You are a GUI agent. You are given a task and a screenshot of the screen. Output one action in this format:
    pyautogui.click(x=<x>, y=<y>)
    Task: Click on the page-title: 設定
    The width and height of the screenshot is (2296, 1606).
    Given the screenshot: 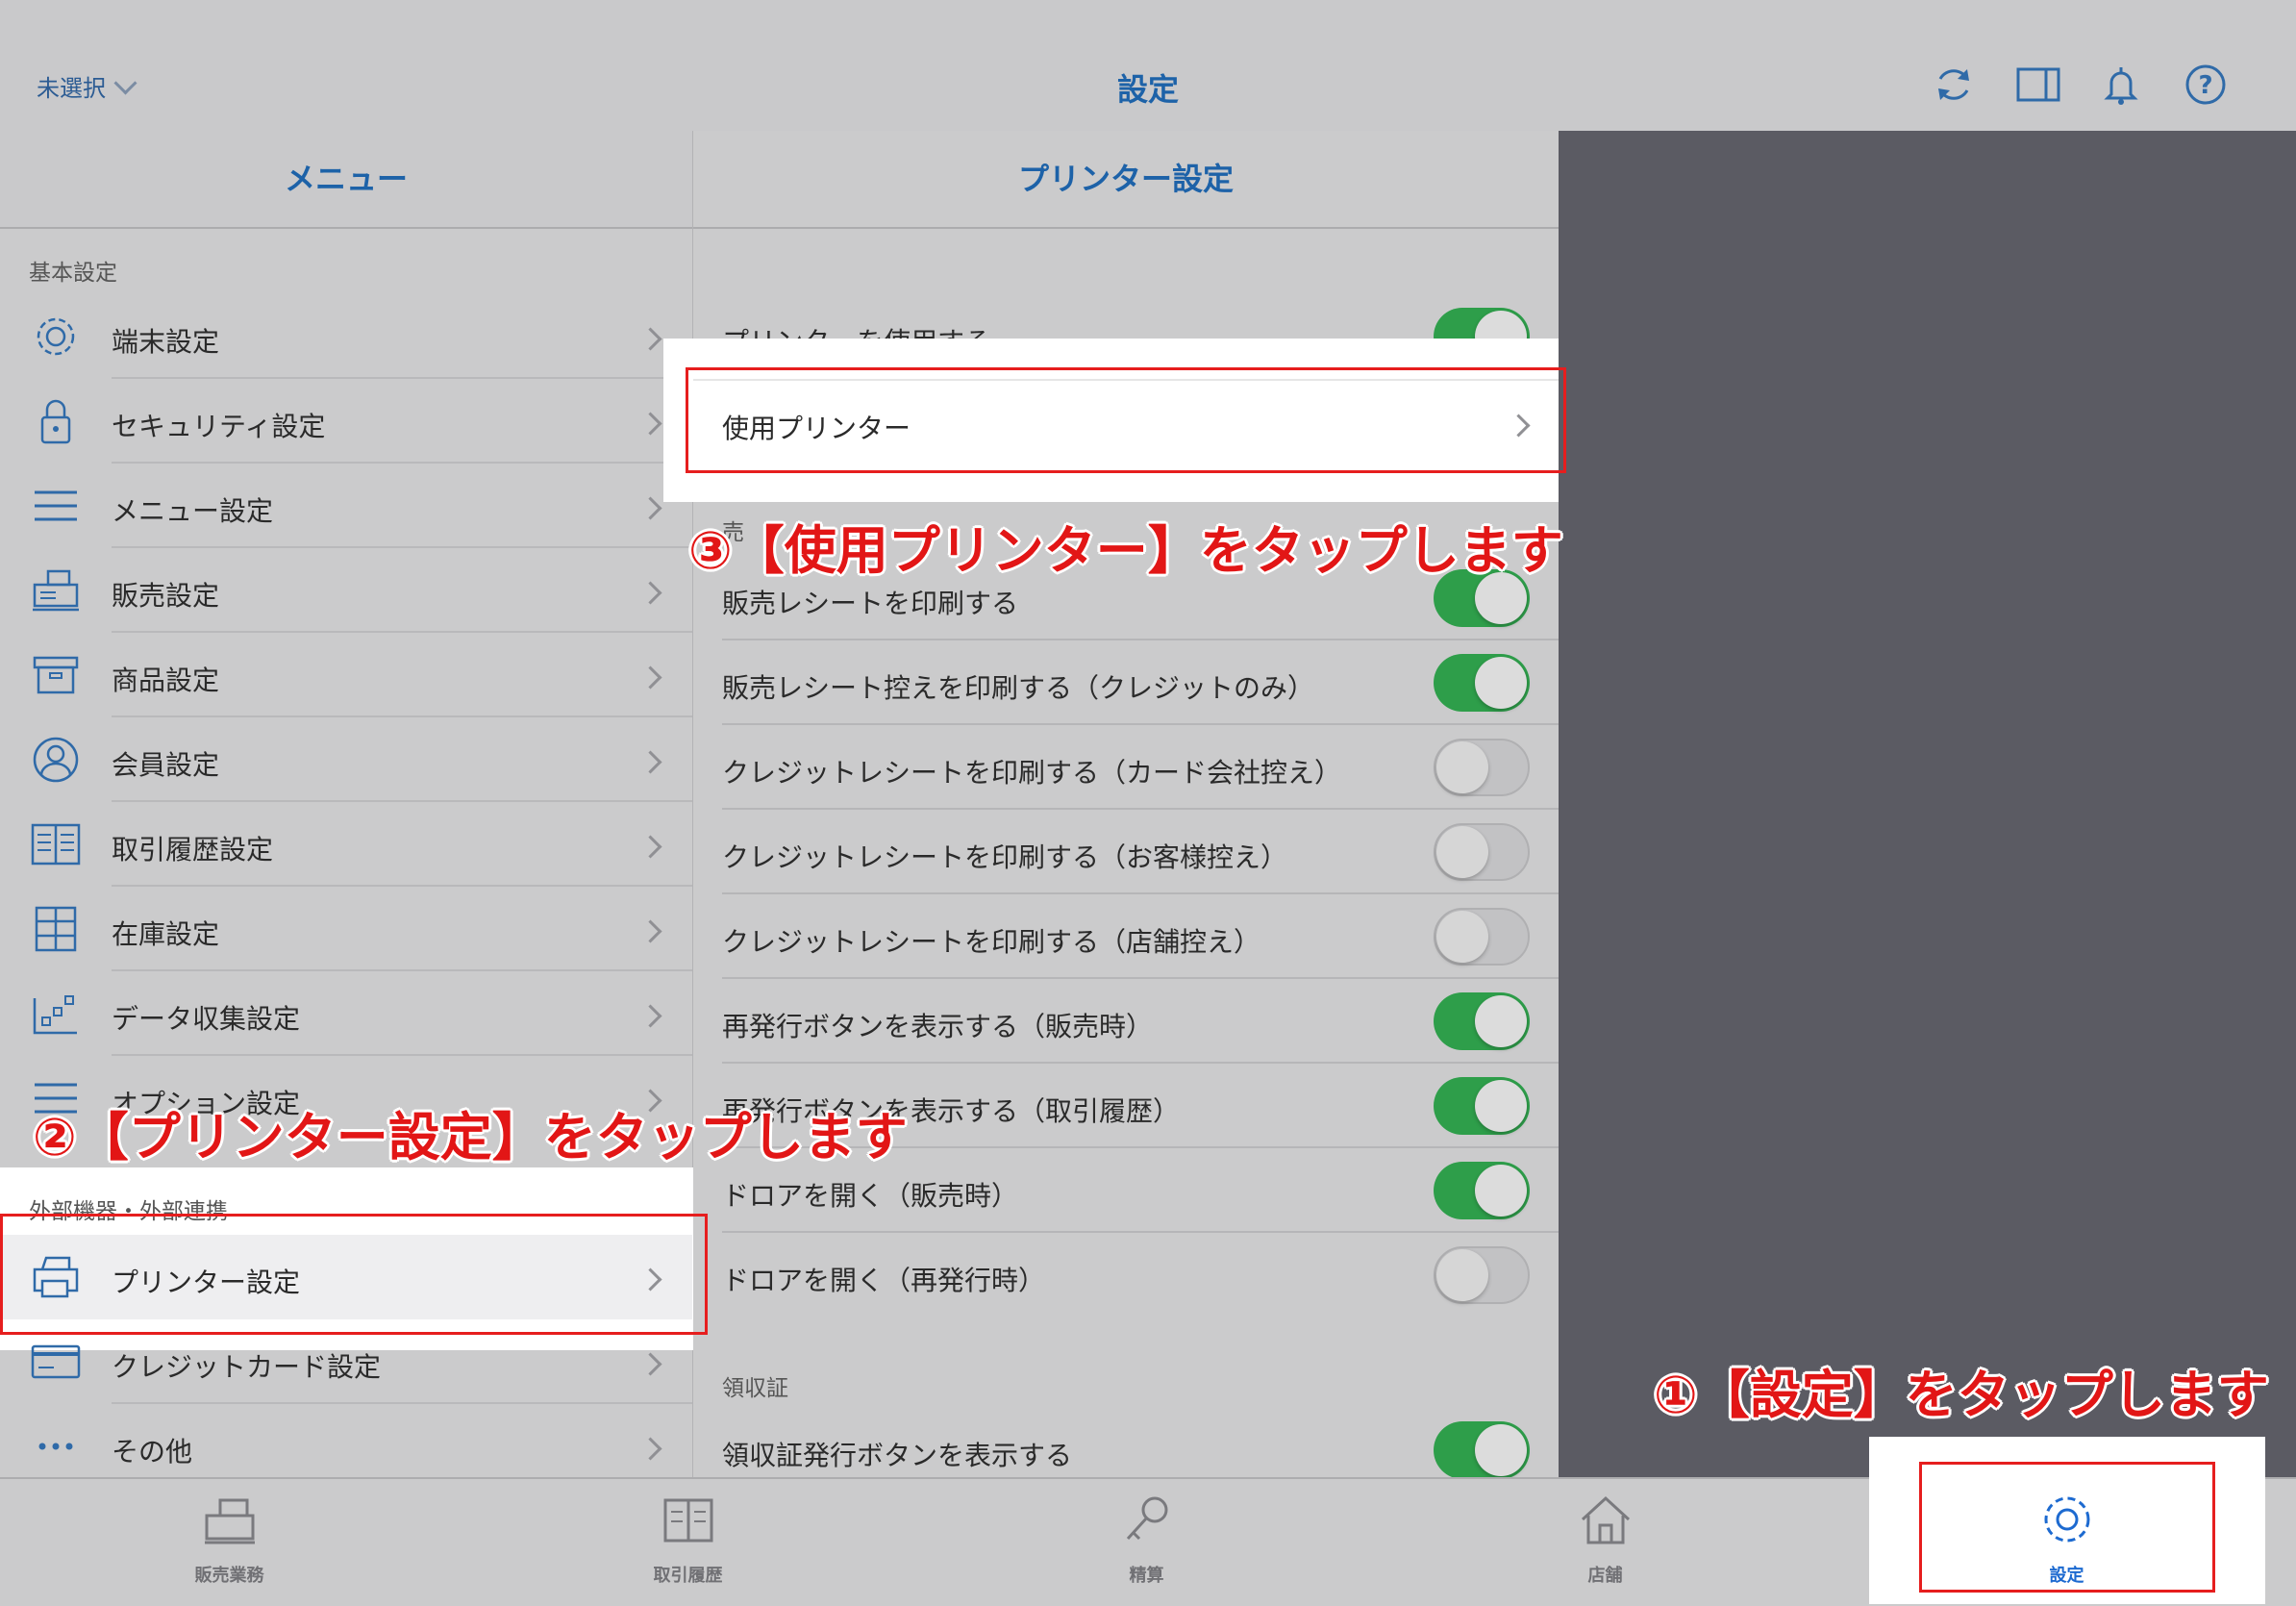 What is the action you would take?
    pyautogui.click(x=1147, y=89)
    